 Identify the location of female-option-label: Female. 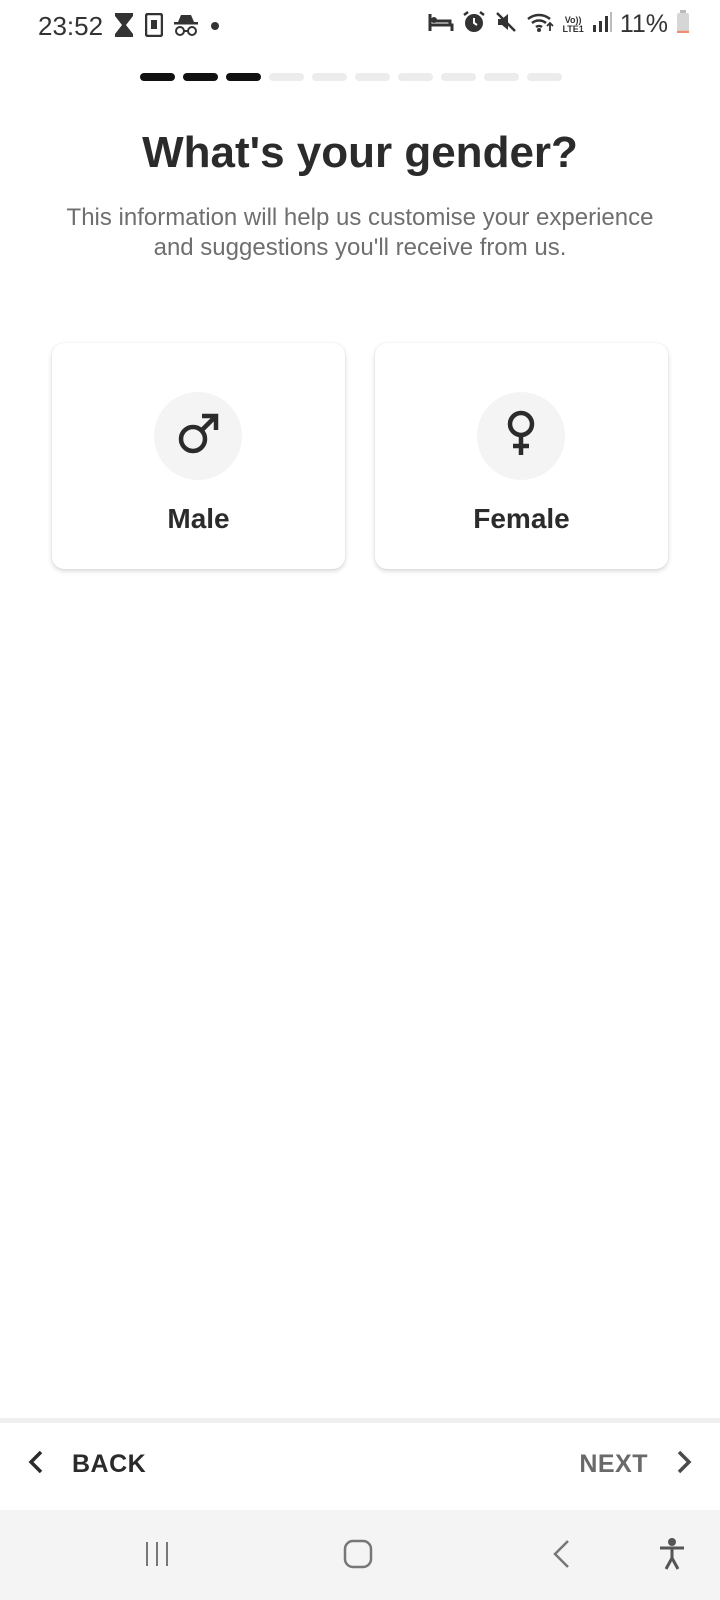
(521, 518).